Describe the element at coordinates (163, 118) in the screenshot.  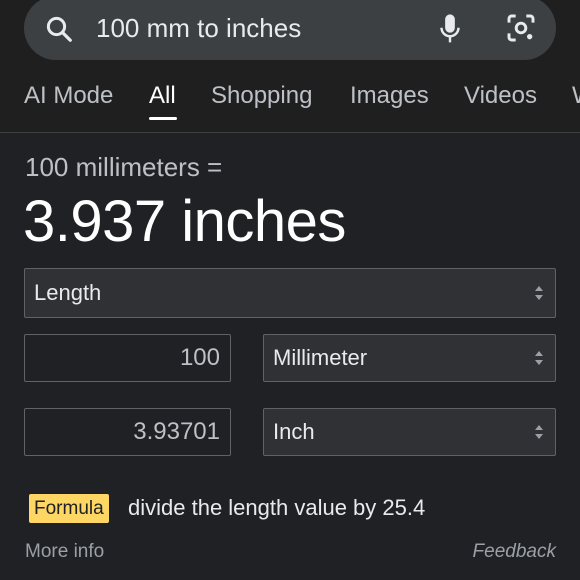
I see `active-tab-indicator` at that location.